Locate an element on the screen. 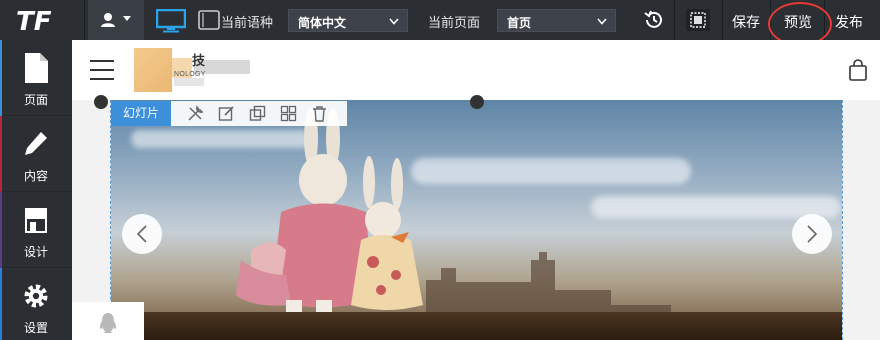  save-button: 保存 is located at coordinates (746, 22).